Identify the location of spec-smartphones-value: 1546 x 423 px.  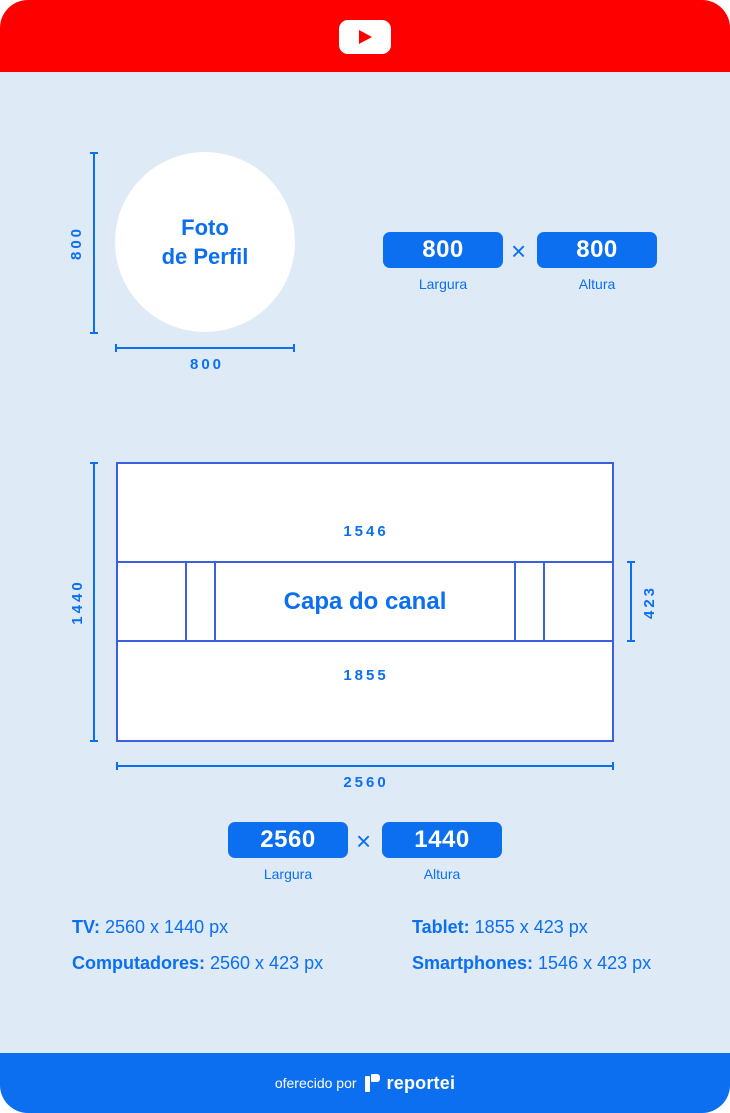
(592, 963).